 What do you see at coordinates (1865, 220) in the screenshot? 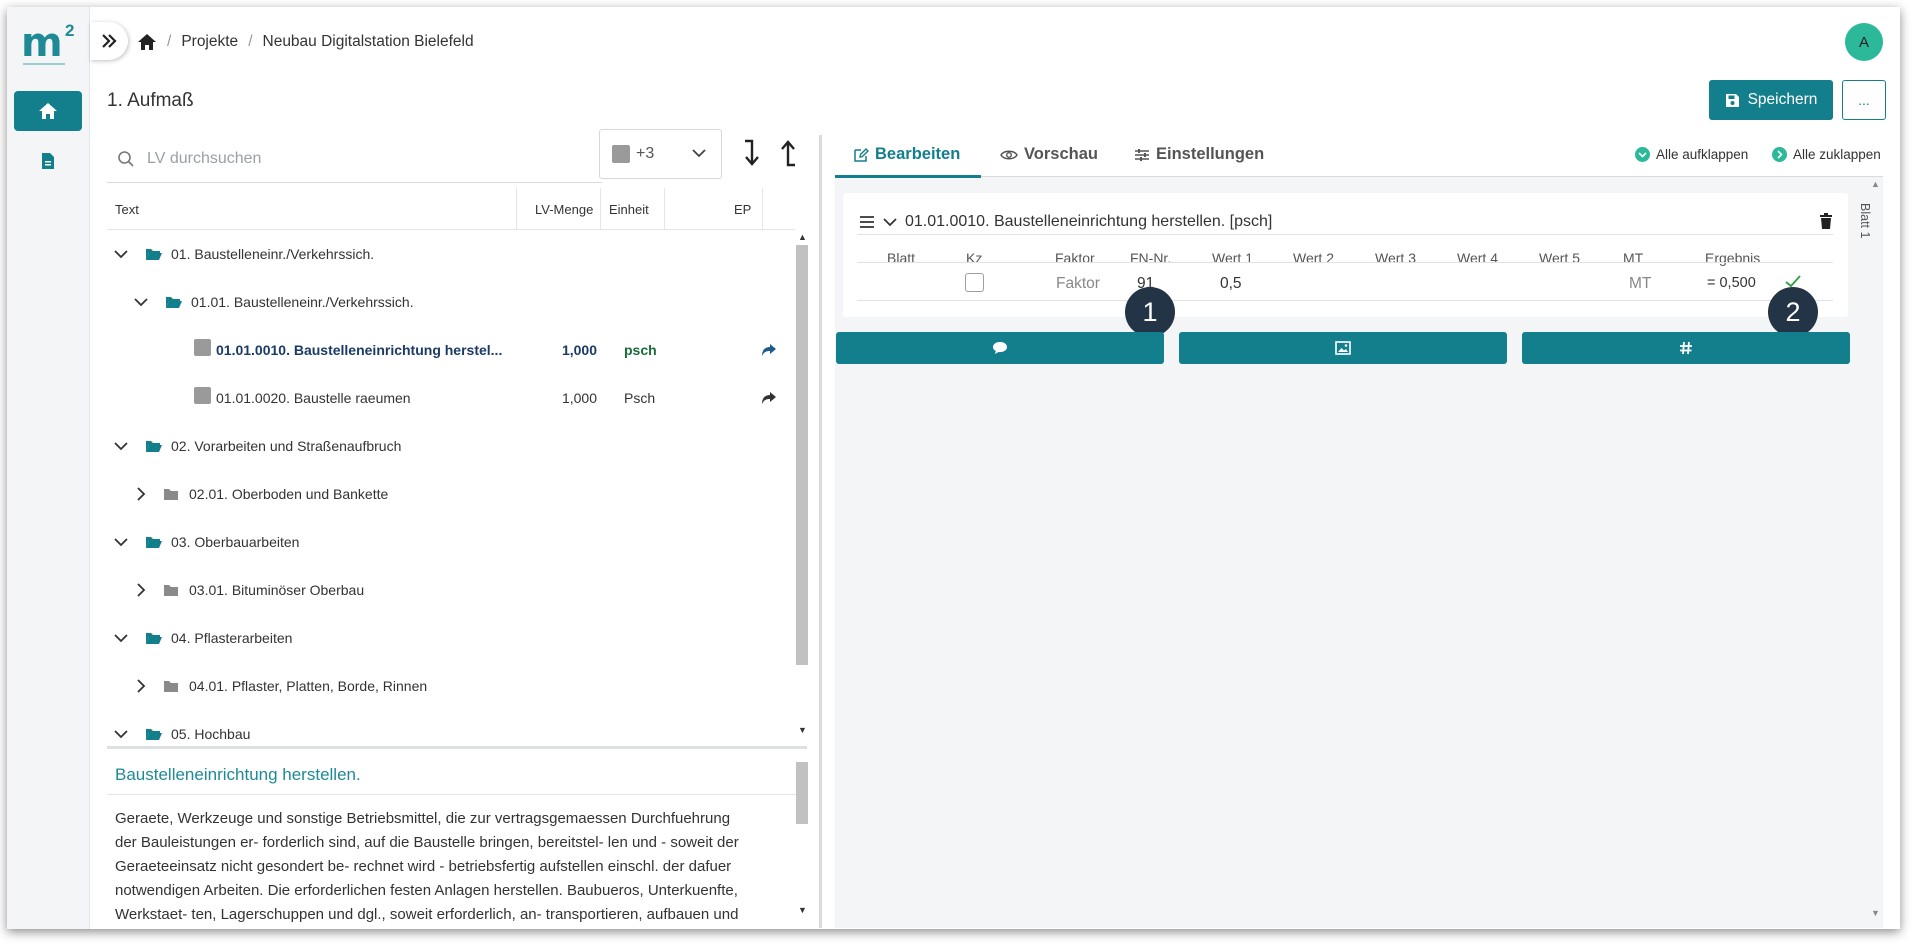
I see `sheet-tab: Blatt 1` at bounding box center [1865, 220].